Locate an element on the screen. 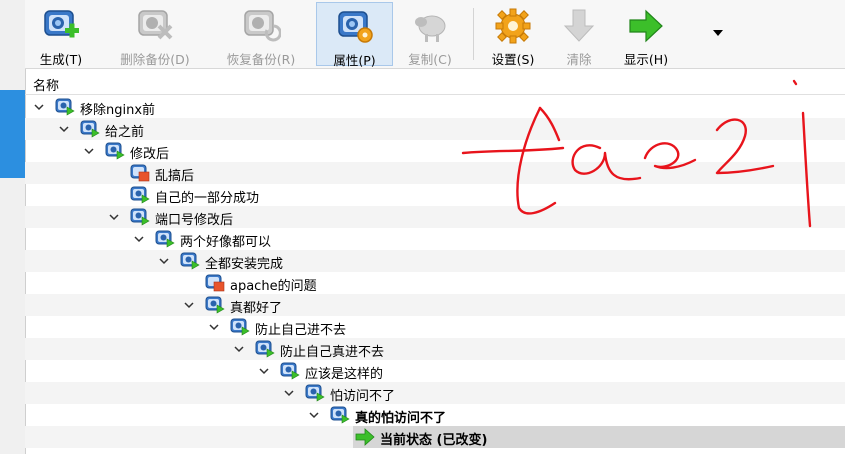 Image resolution: width=845 pixels, height=454 pixels. snapshot-label: 修改后 is located at coordinates (150, 154).